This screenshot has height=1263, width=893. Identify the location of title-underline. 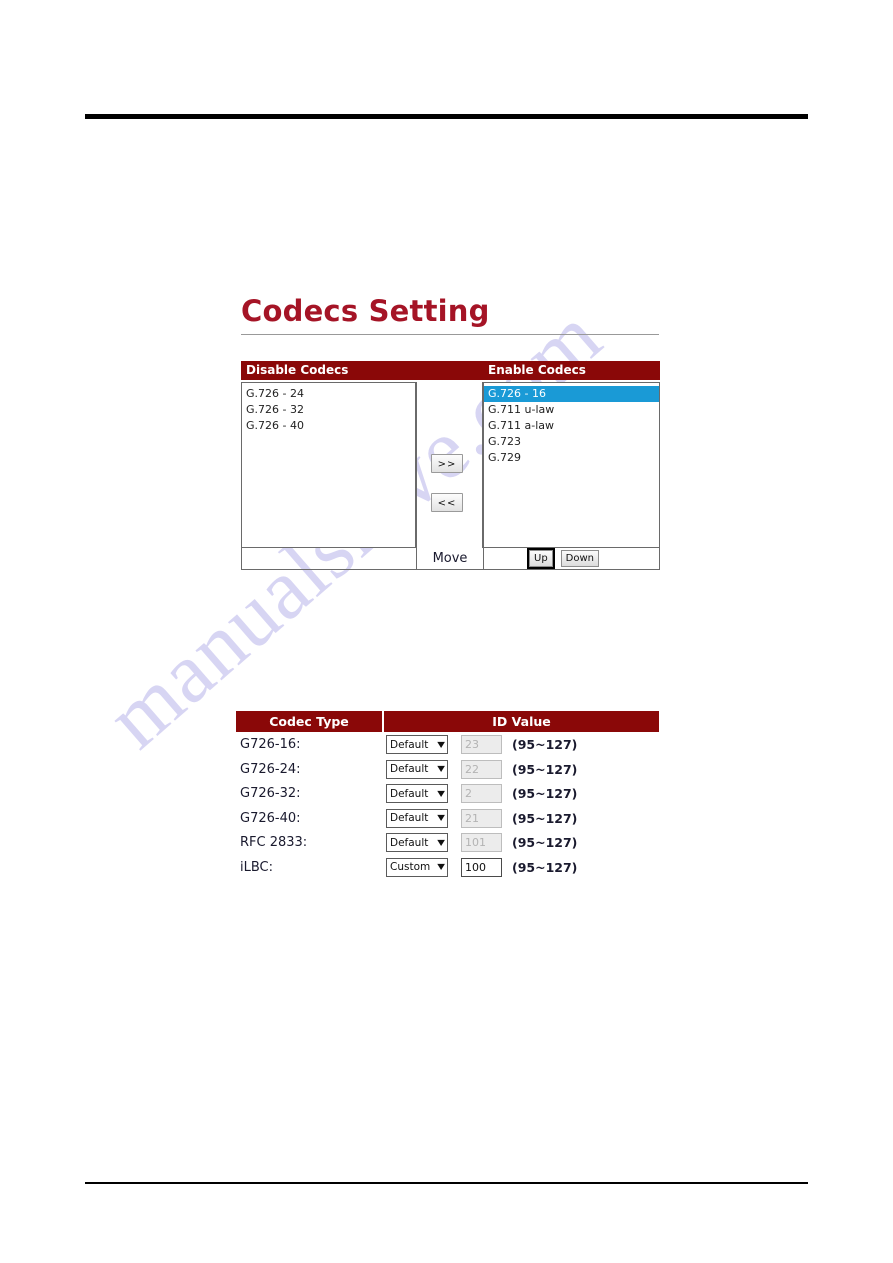
(450, 334).